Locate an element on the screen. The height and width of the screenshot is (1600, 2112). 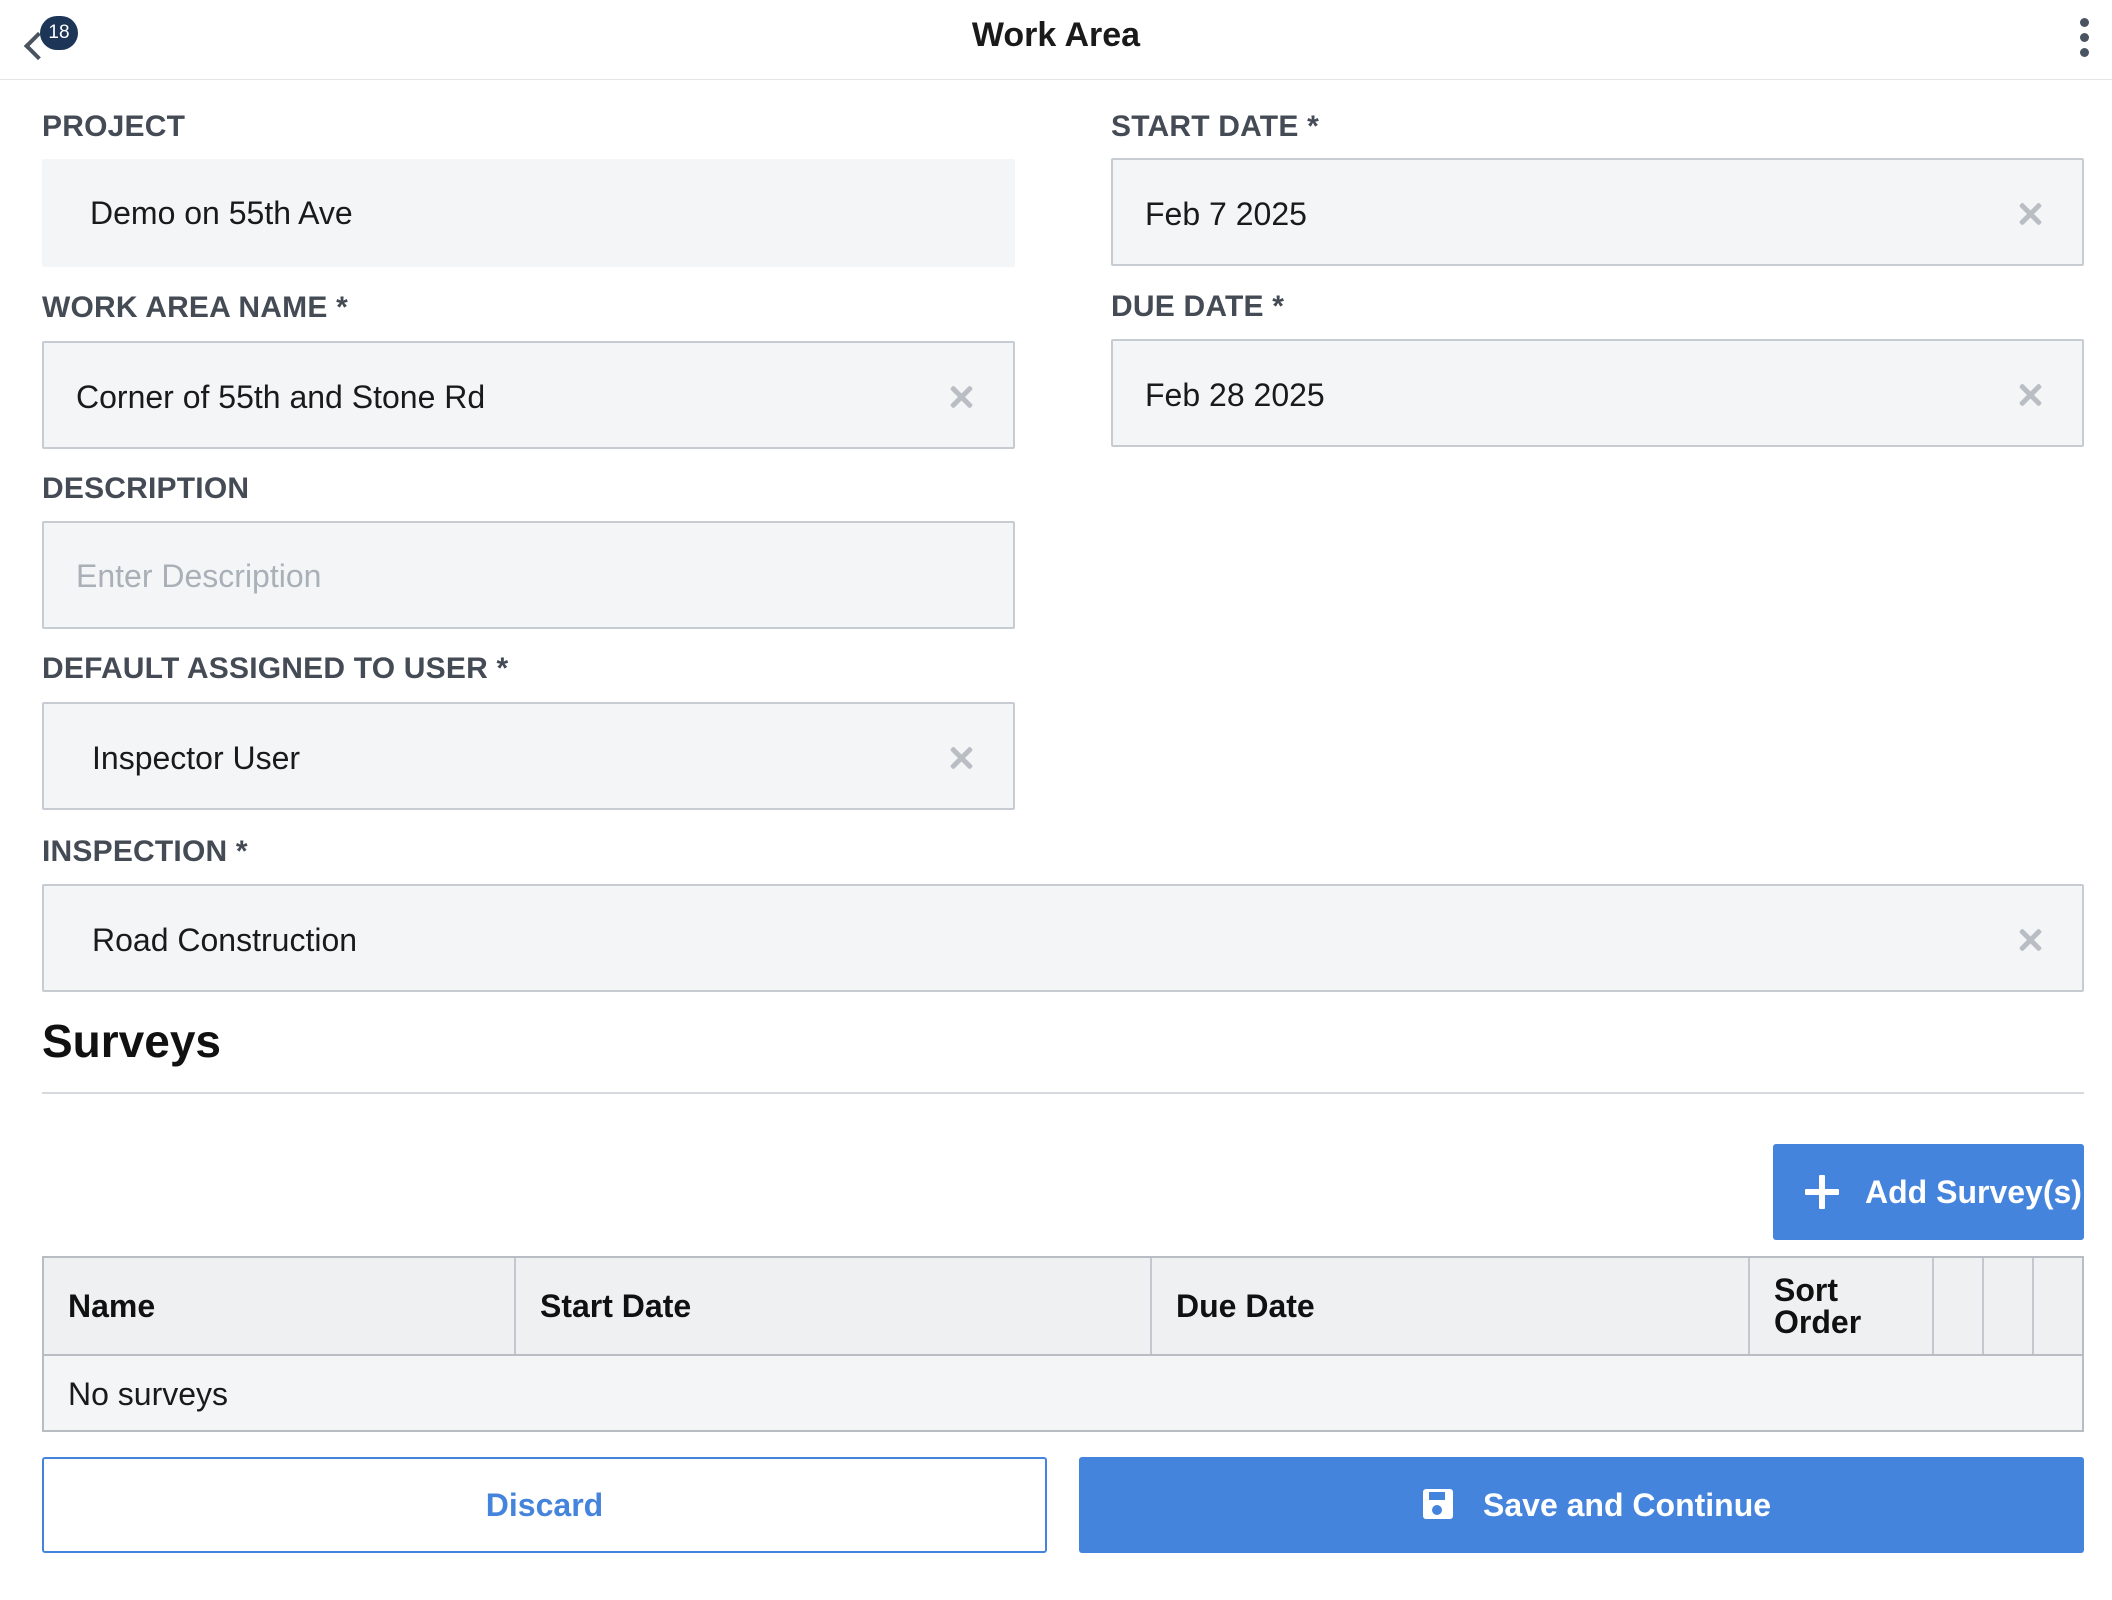
clear-due-date-icon is located at coordinates (2030, 395).